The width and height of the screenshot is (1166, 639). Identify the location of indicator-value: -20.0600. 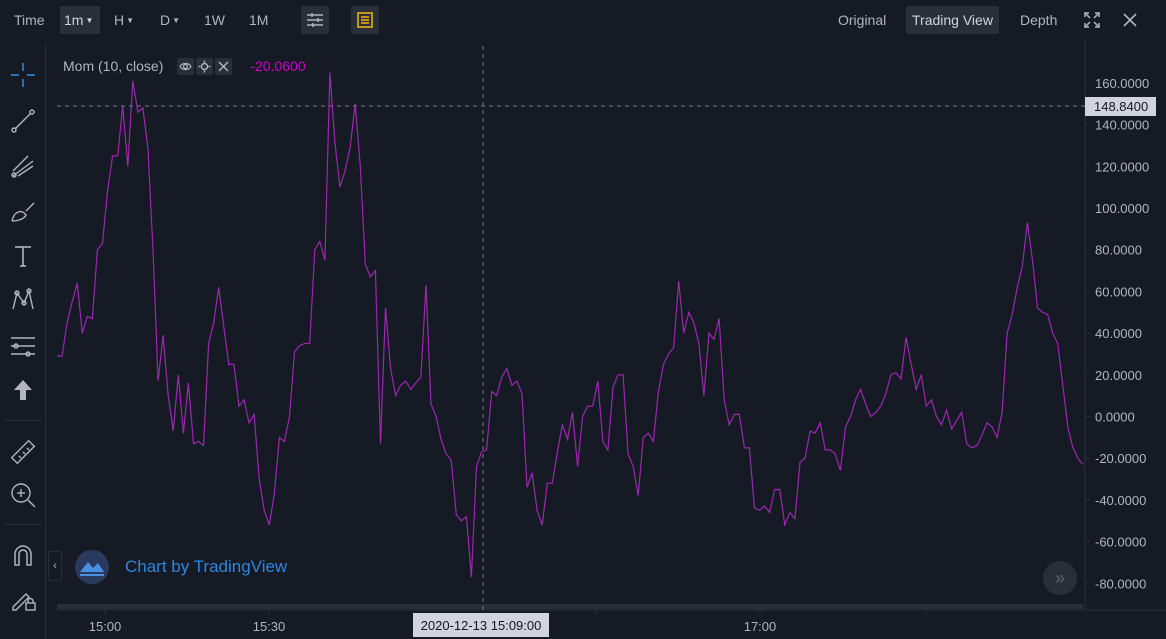
(278, 66).